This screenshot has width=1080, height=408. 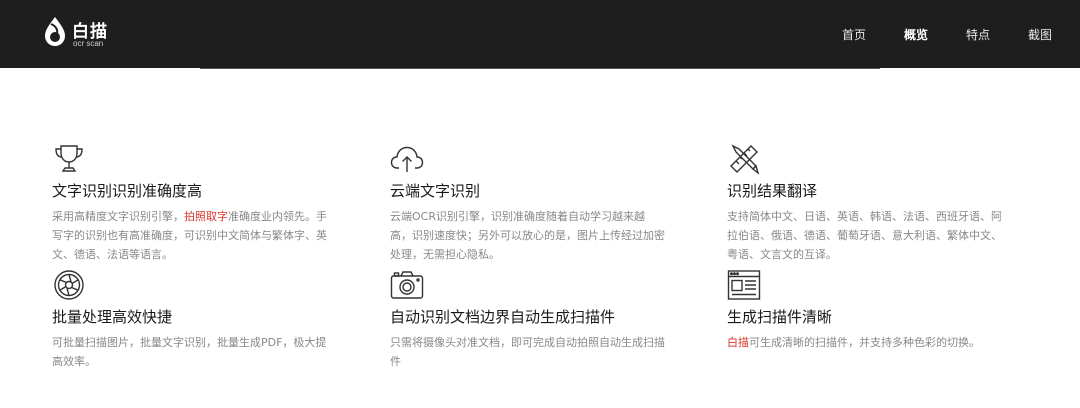 What do you see at coordinates (435, 191) in the screenshot?
I see `feature-title: 云端文字识别` at bounding box center [435, 191].